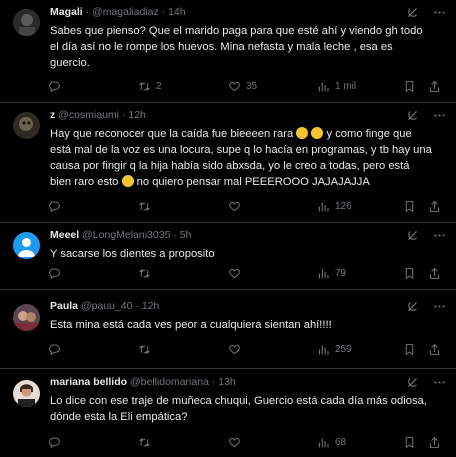  What do you see at coordinates (247, 350) in the screenshot?
I see `action-bar: 259` at bounding box center [247, 350].